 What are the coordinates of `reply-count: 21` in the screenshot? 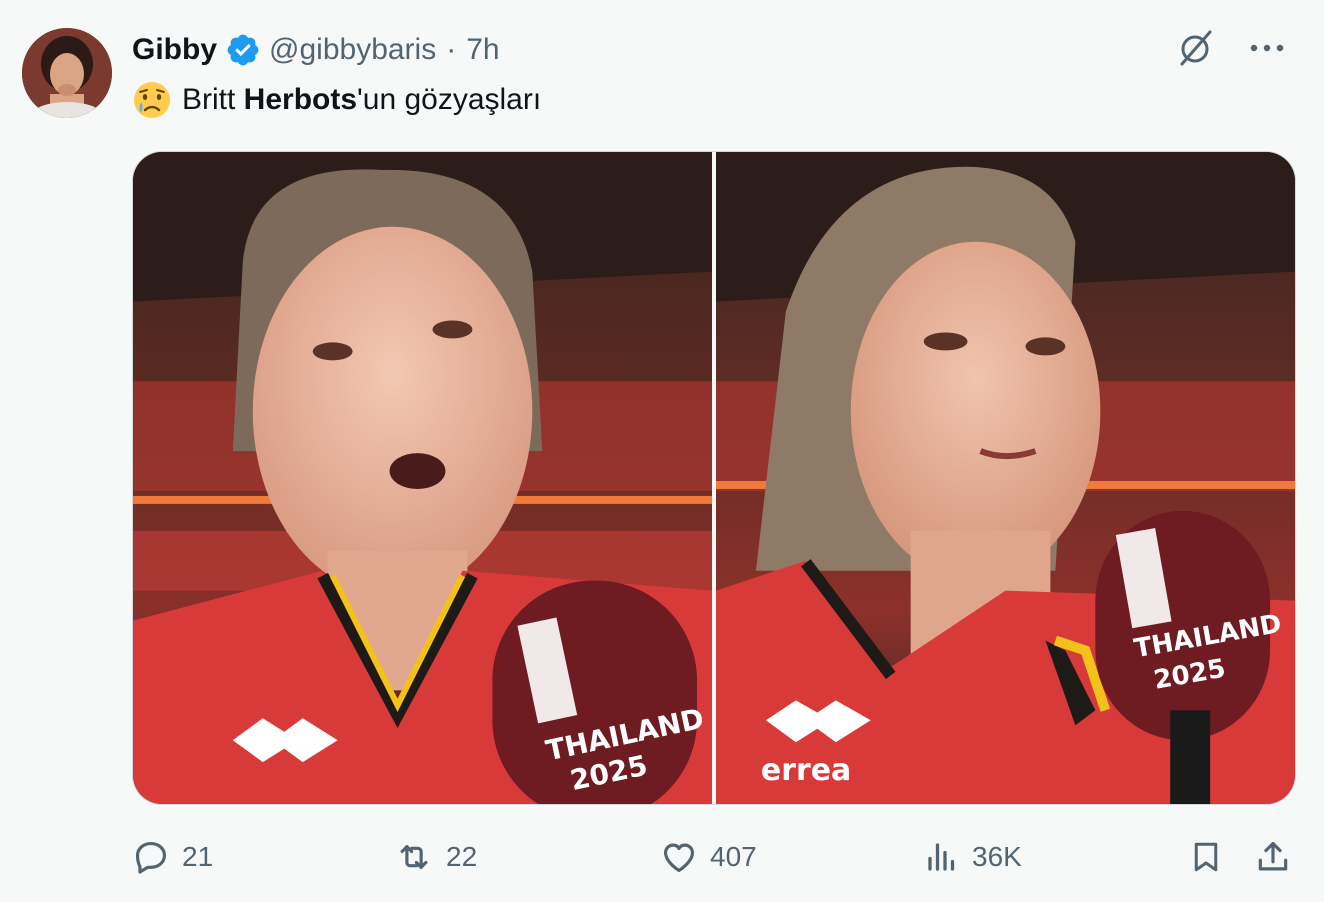 It's located at (198, 856).